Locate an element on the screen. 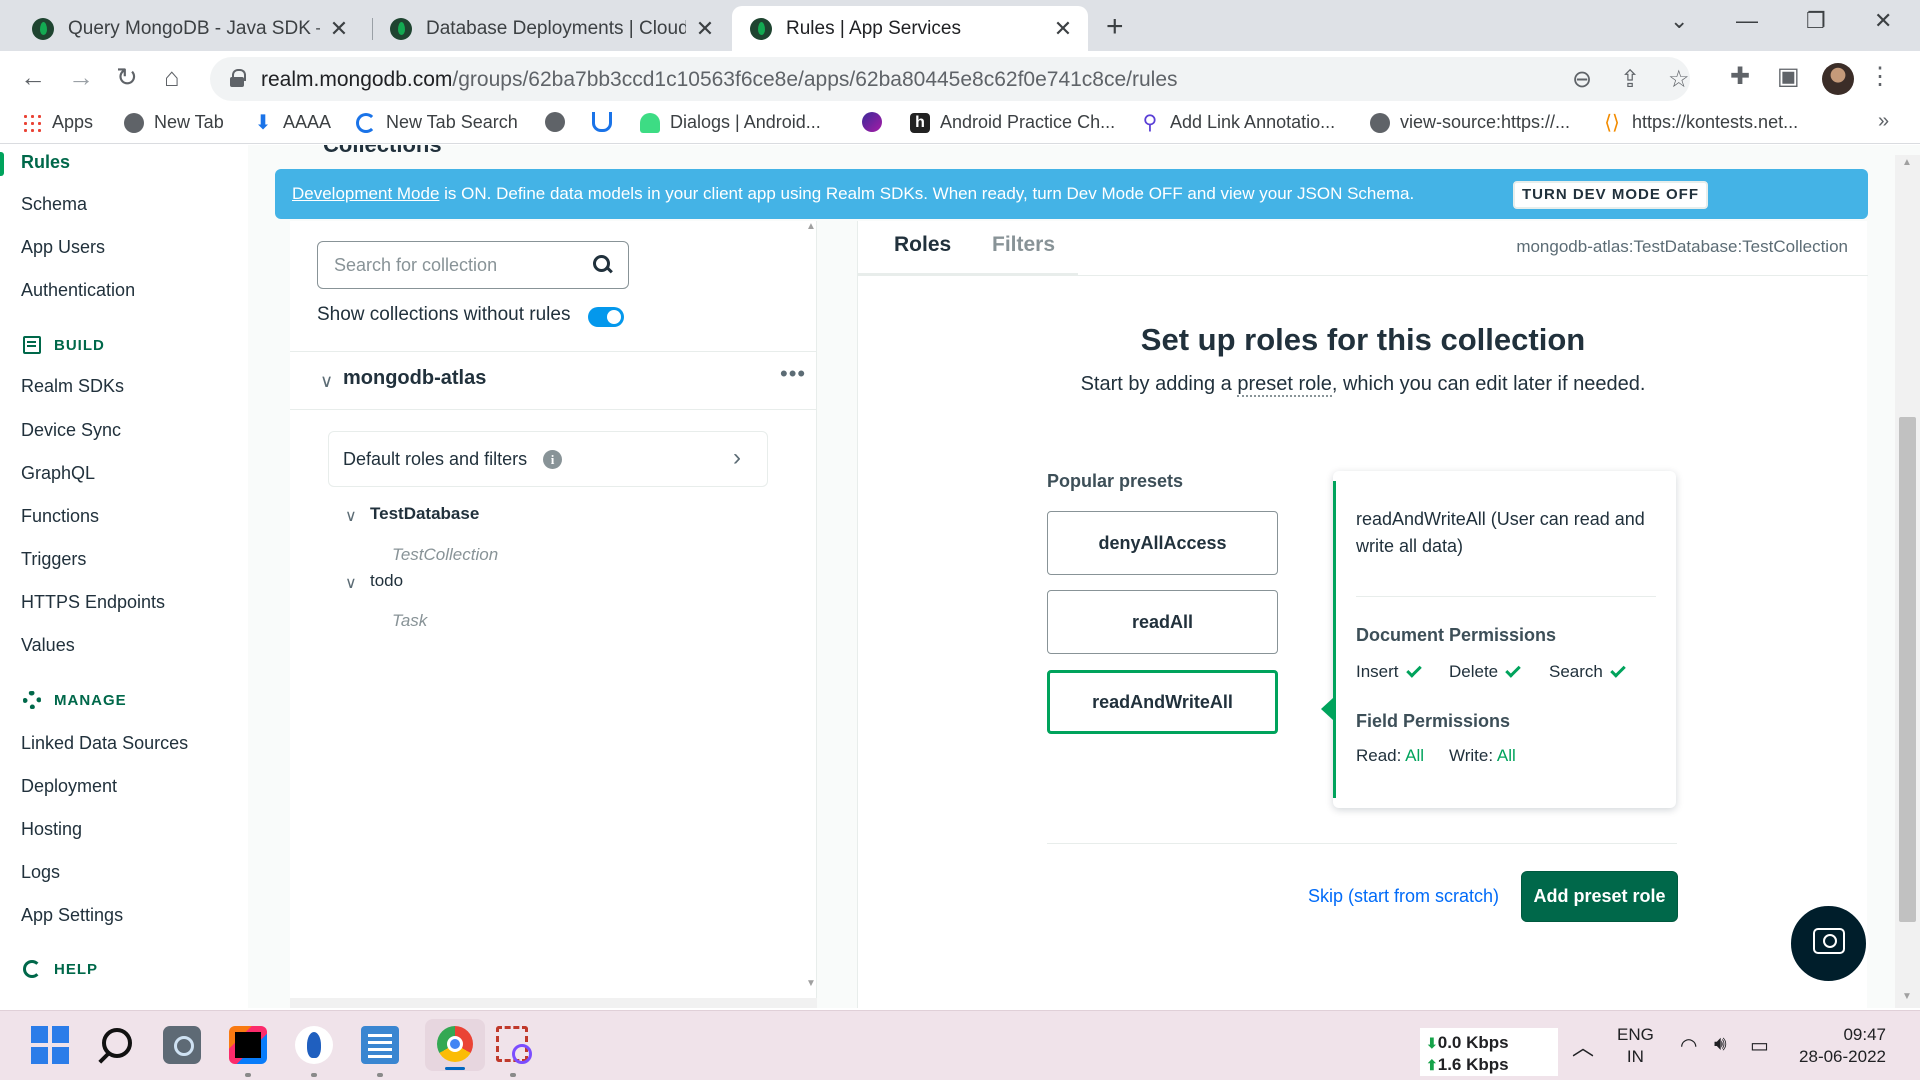  windows-start-icon is located at coordinates (50, 1045).